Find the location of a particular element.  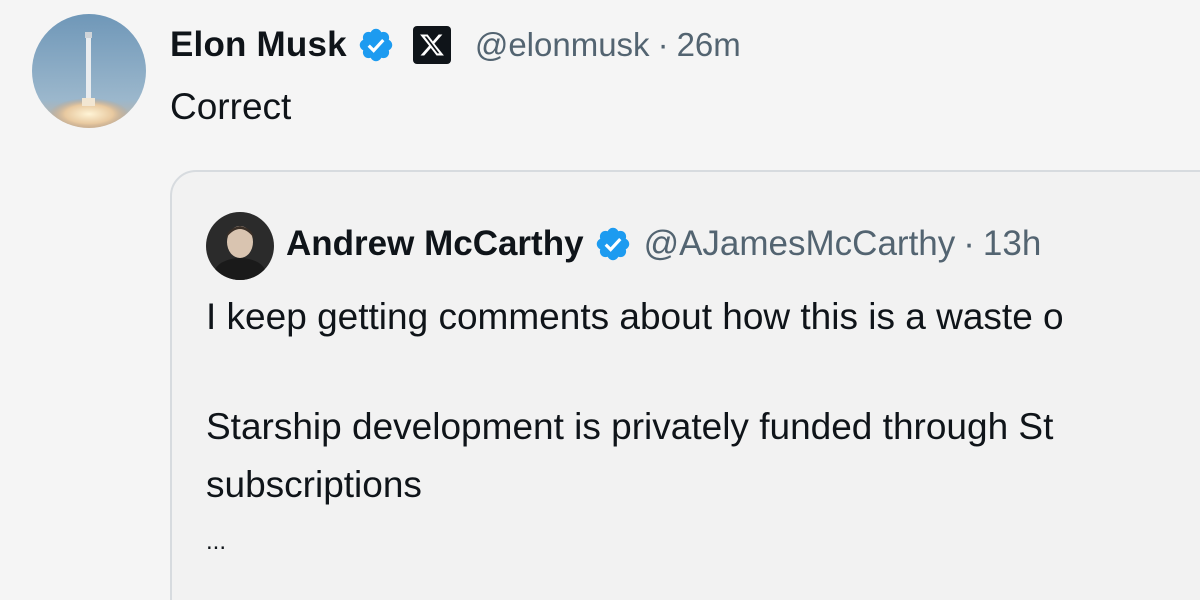

person-avatar-icon is located at coordinates (240, 246).